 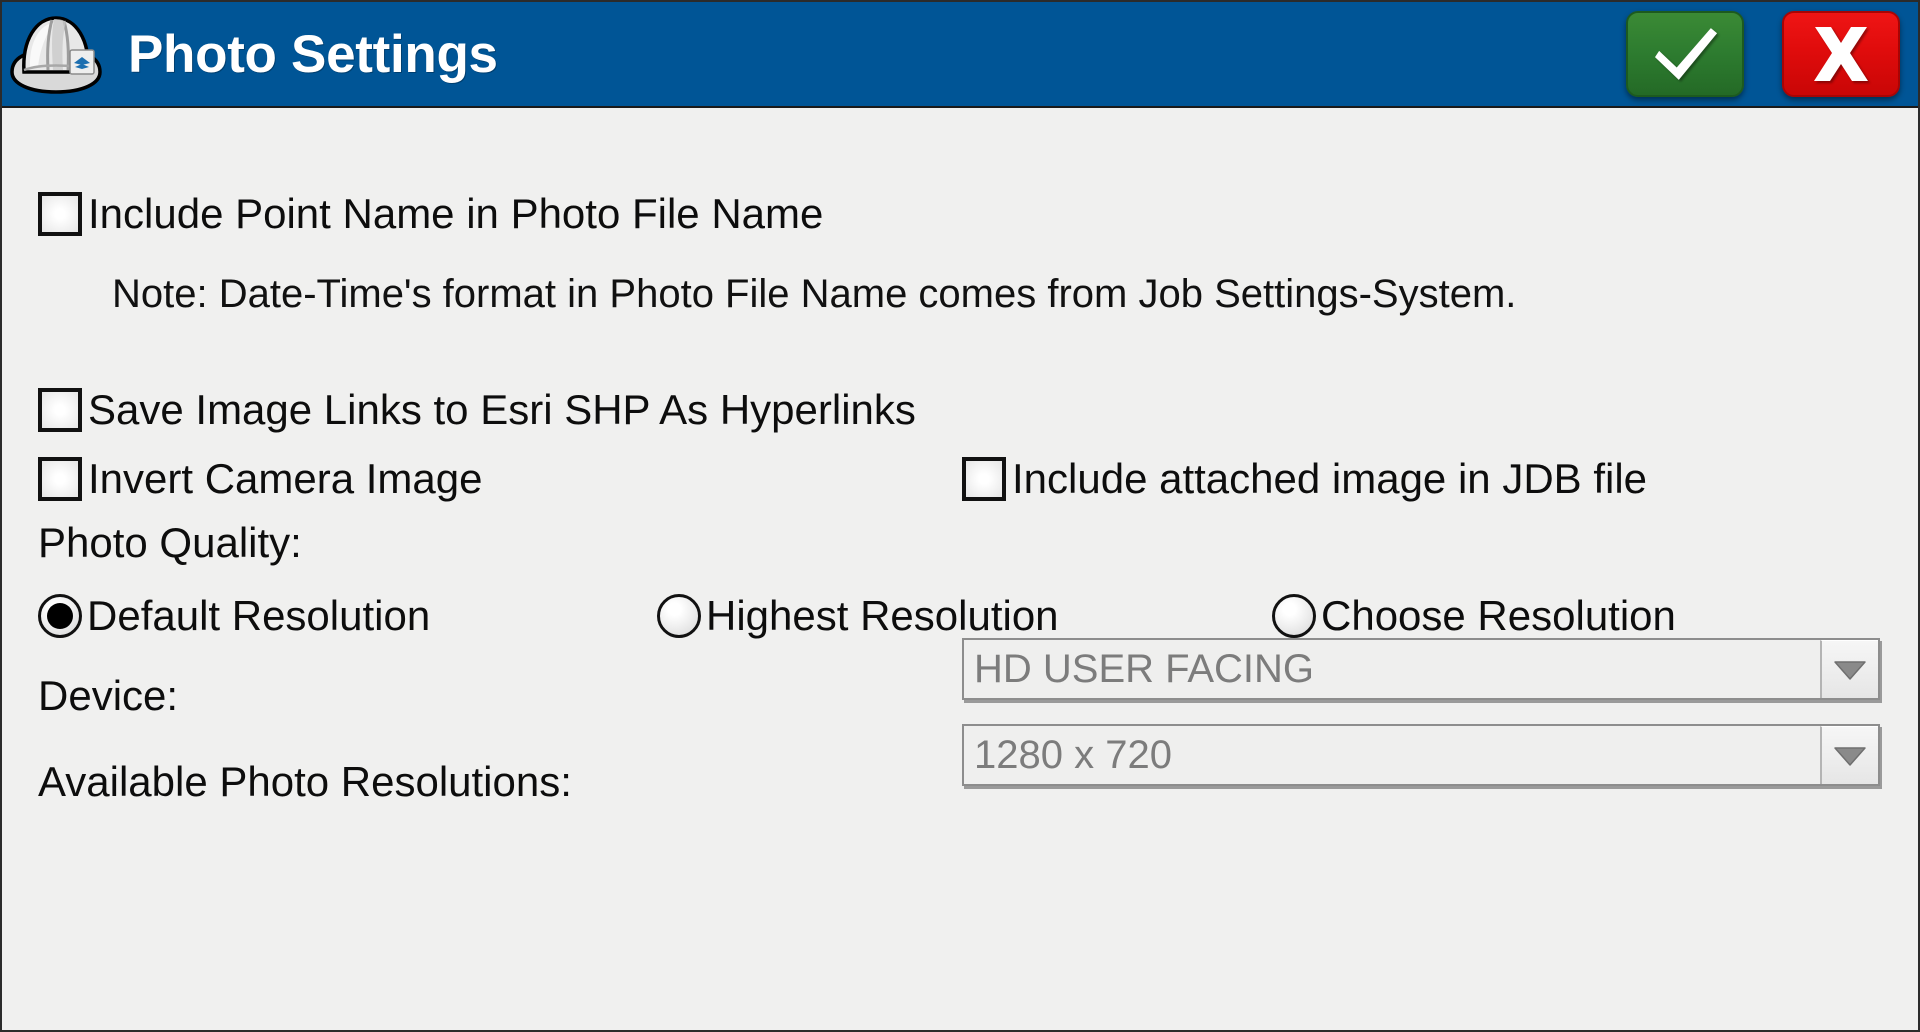 I want to click on radio-highest-resolution, so click(x=679, y=616).